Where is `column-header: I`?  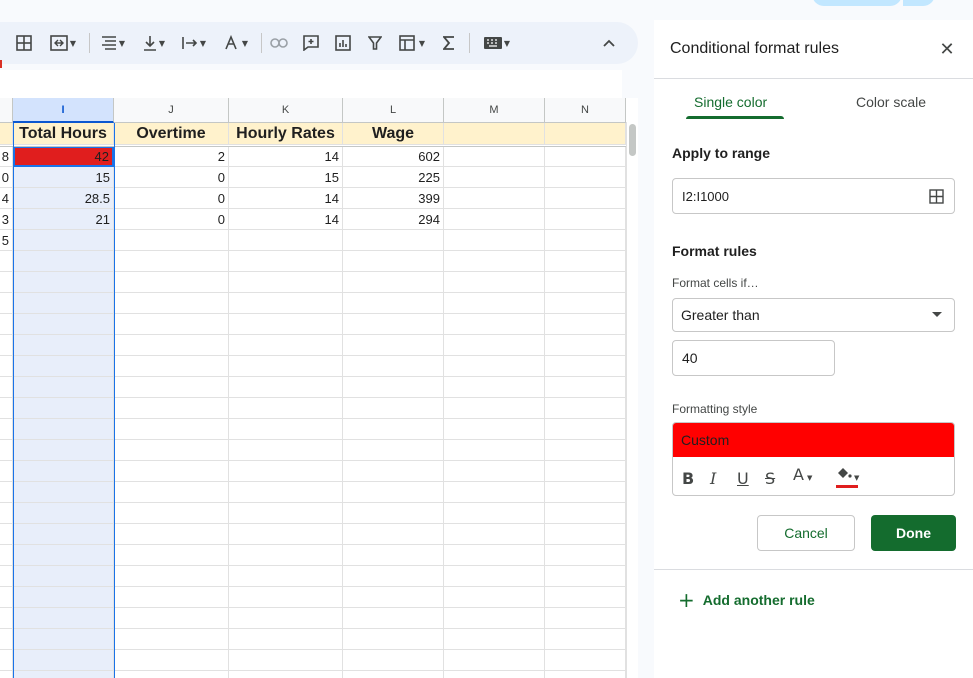
column-header: I is located at coordinates (63, 110).